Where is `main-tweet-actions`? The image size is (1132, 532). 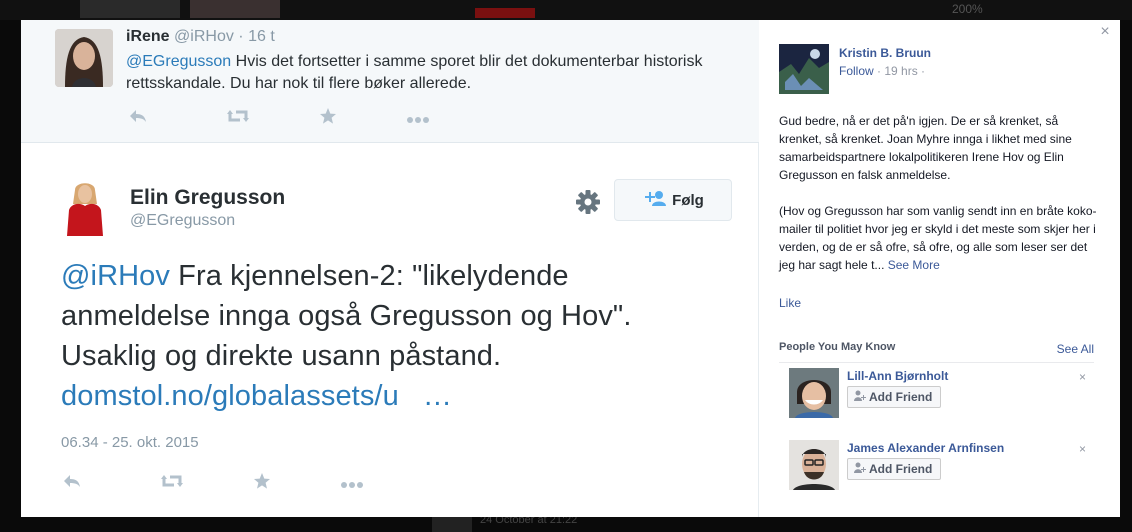 main-tweet-actions is located at coordinates (212, 483).